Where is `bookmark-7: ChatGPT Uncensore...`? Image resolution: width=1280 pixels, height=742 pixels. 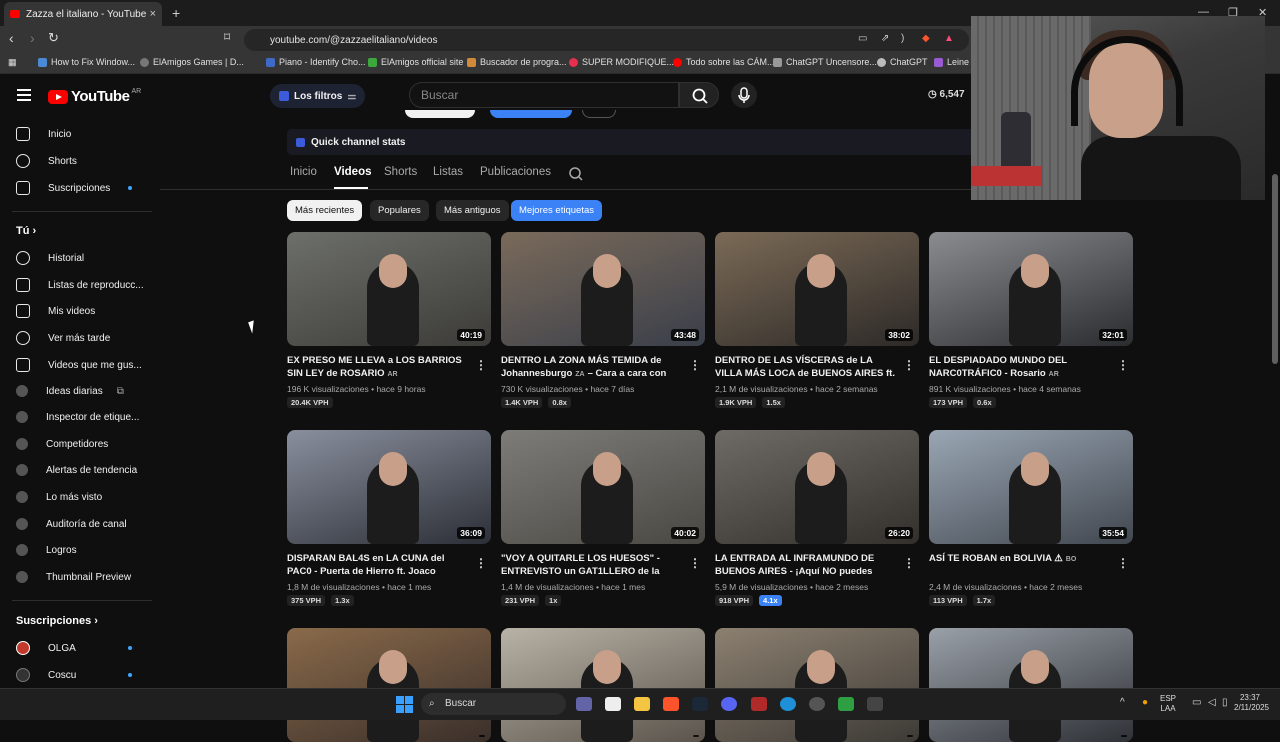
bookmark-7: ChatGPT Uncensore... is located at coordinates (825, 62).